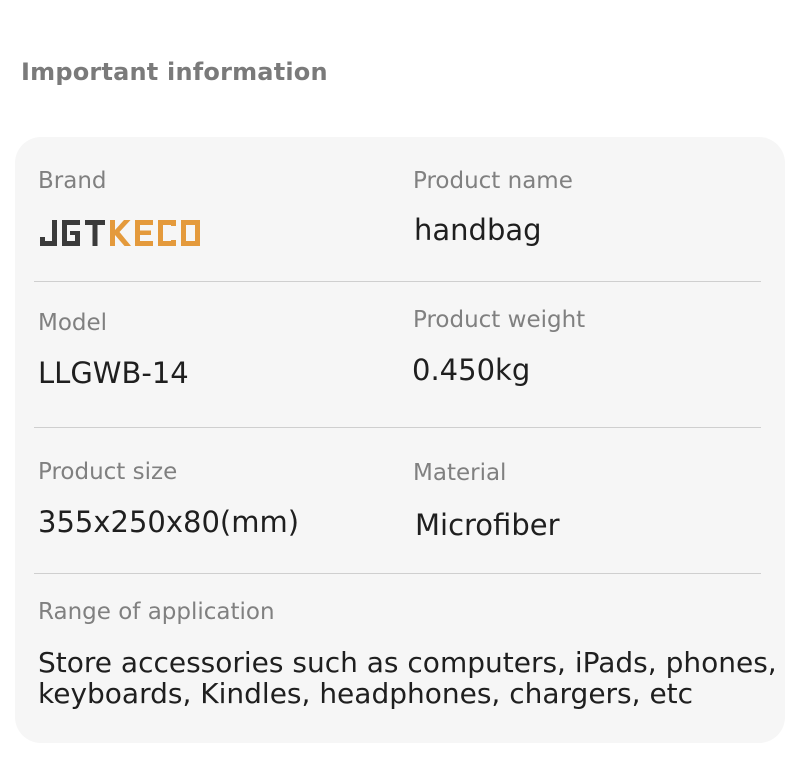 The height and width of the screenshot is (770, 800). Describe the element at coordinates (72, 181) in the screenshot. I see `brand-label: Brand` at that location.